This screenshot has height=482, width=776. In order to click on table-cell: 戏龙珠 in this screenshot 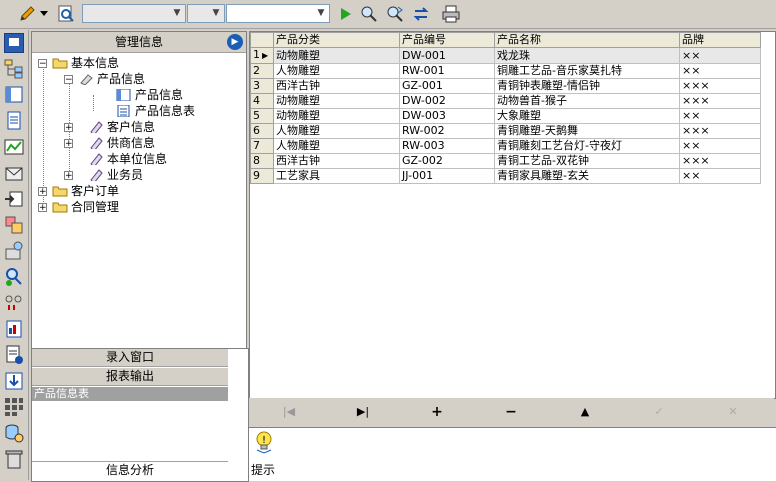, I will do `click(587, 55)`.